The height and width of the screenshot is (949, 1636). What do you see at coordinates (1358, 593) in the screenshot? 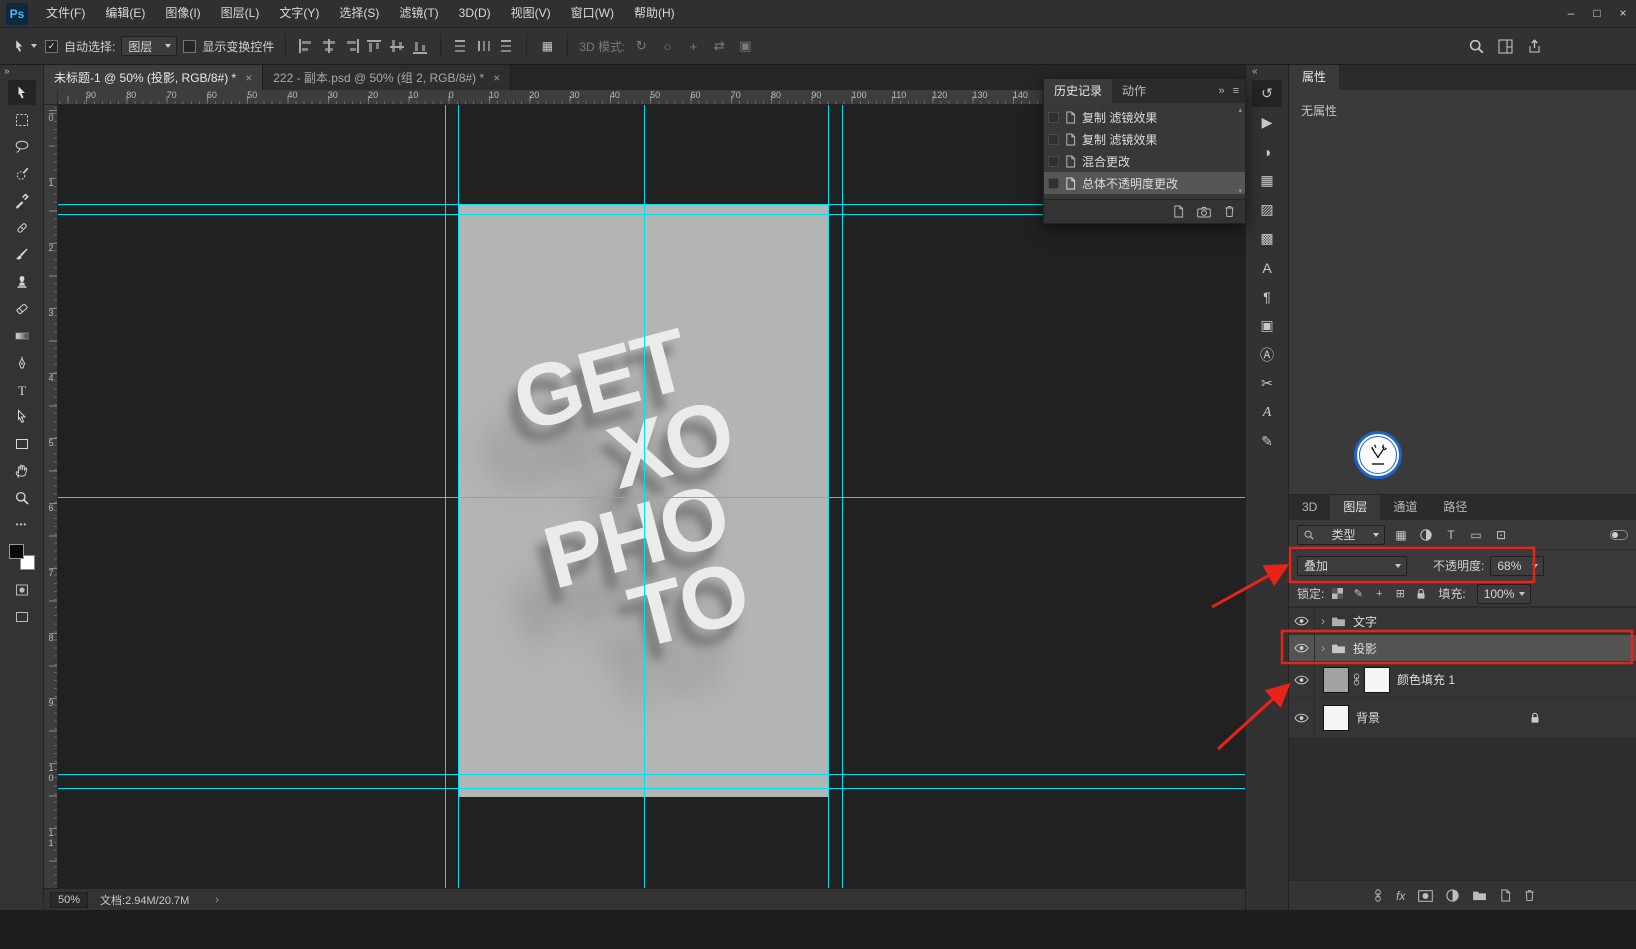
I see `lock-pixels-icon: ✎` at bounding box center [1358, 593].